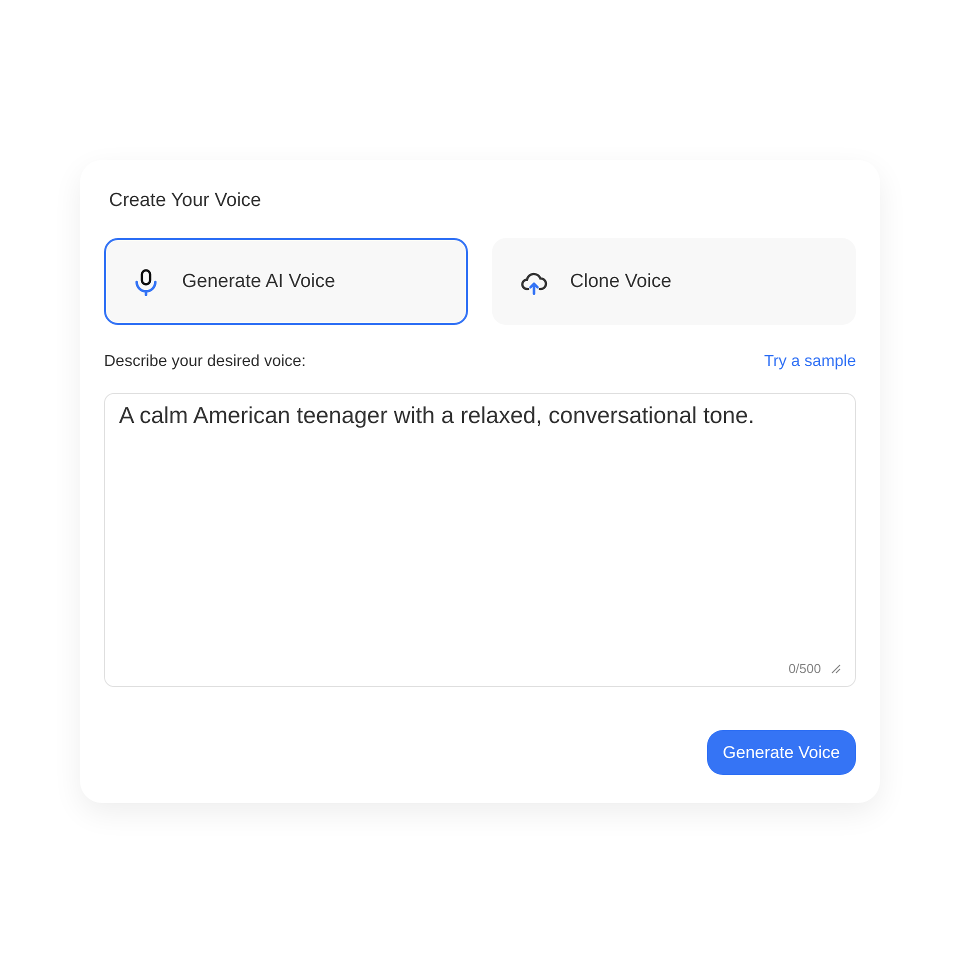 This screenshot has width=960, height=960. What do you see at coordinates (185, 201) in the screenshot?
I see `section-title: Create Your Voice` at bounding box center [185, 201].